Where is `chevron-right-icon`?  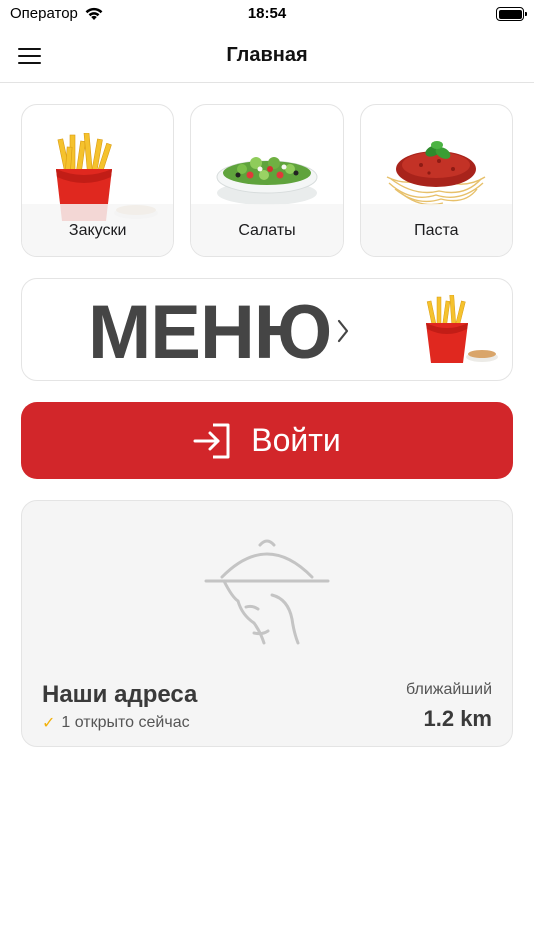
chevron-right-icon is located at coordinates (343, 331).